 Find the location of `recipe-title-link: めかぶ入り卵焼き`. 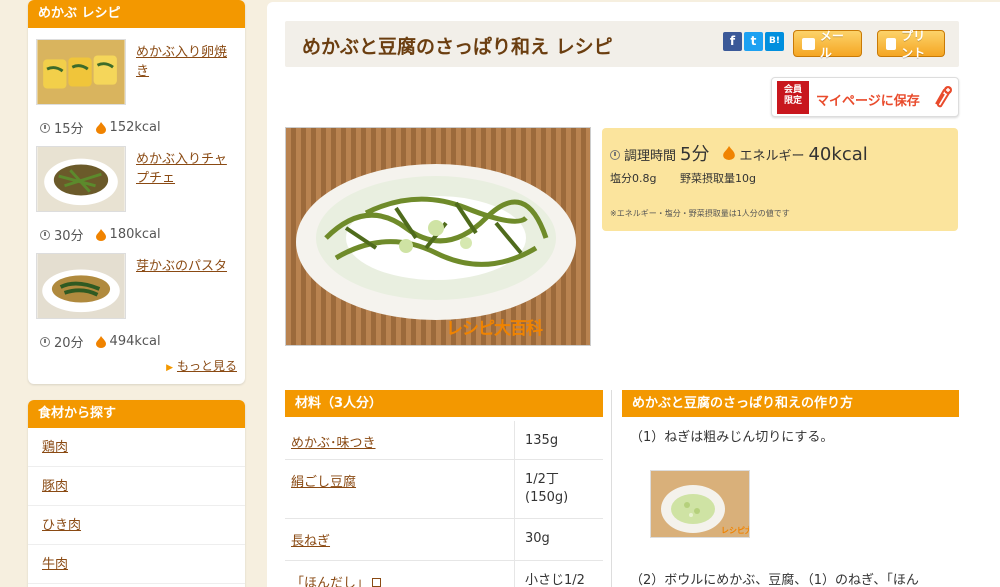

recipe-title-link: めかぶ入り卵焼き is located at coordinates (188, 62).